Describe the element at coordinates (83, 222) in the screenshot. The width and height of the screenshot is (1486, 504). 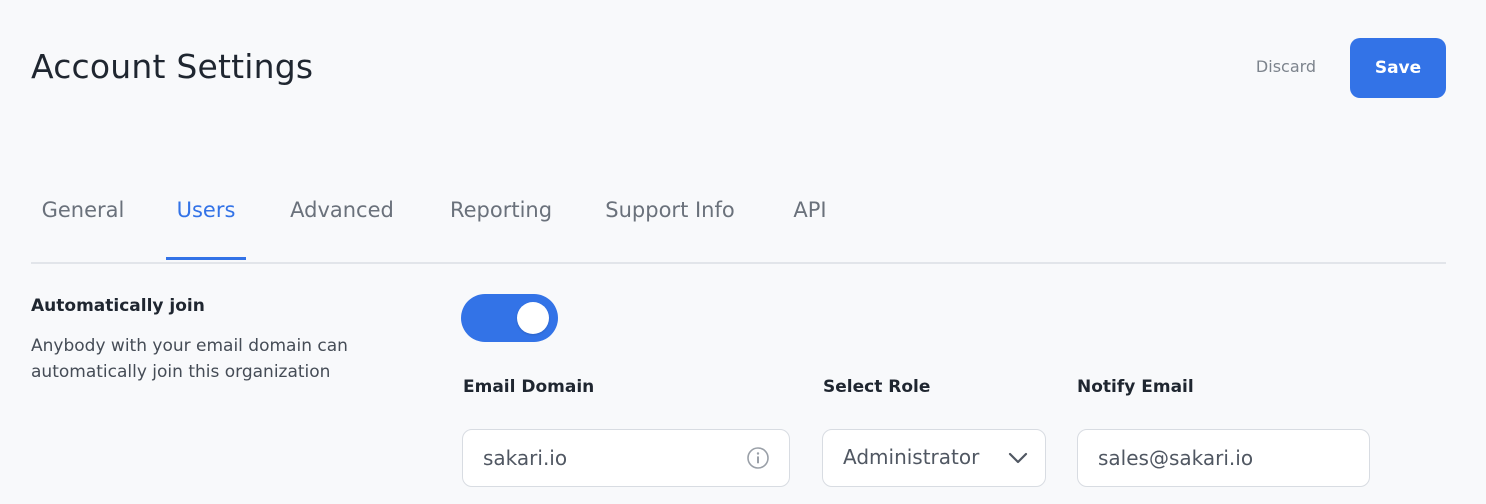
I see `tab-general: General` at that location.